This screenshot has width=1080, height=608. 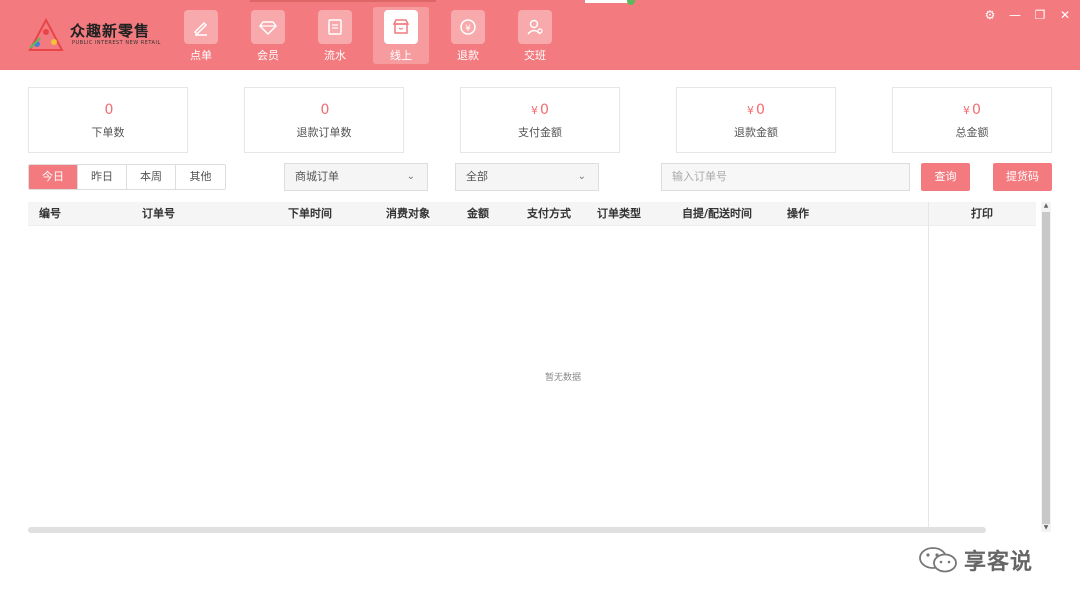 I want to click on watermark: 享客说, so click(x=975, y=560).